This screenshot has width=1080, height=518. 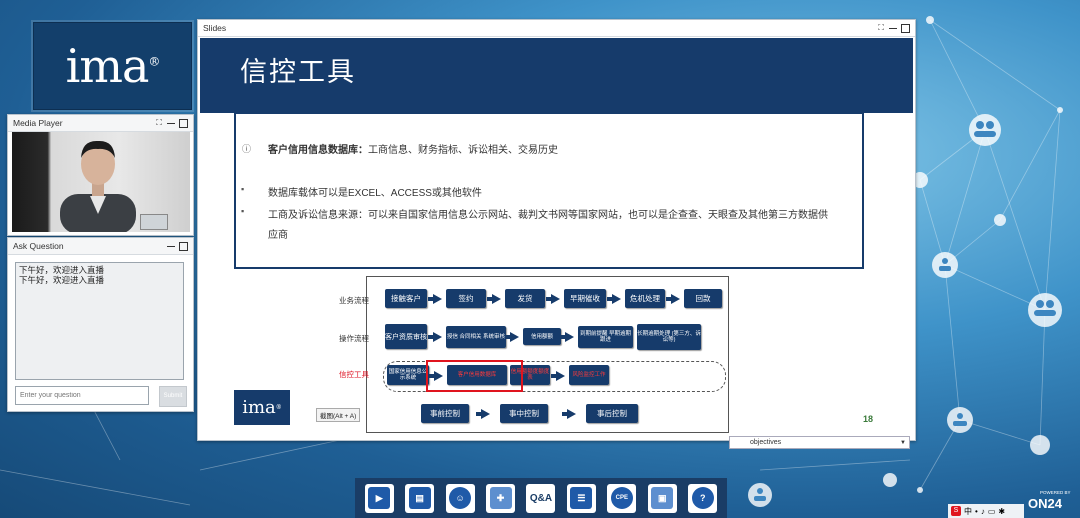 I want to click on business-step: 发货, so click(x=525, y=298).